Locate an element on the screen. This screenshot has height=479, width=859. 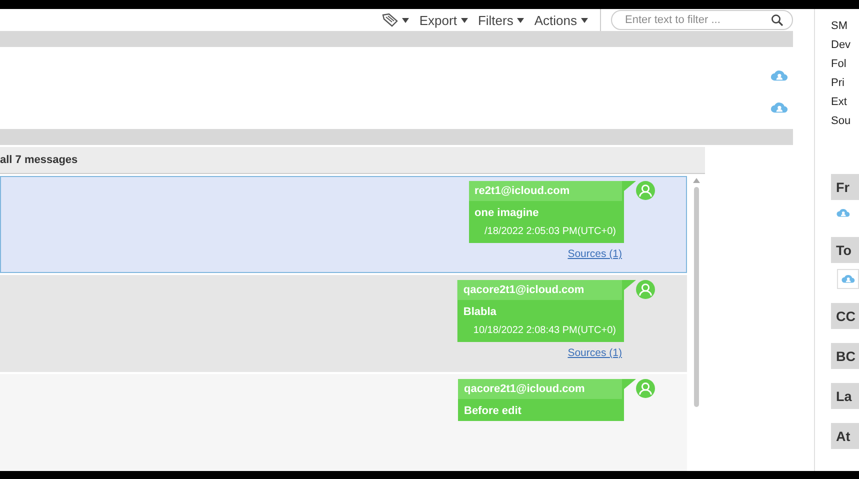
field-label: Fol is located at coordinates (839, 65).